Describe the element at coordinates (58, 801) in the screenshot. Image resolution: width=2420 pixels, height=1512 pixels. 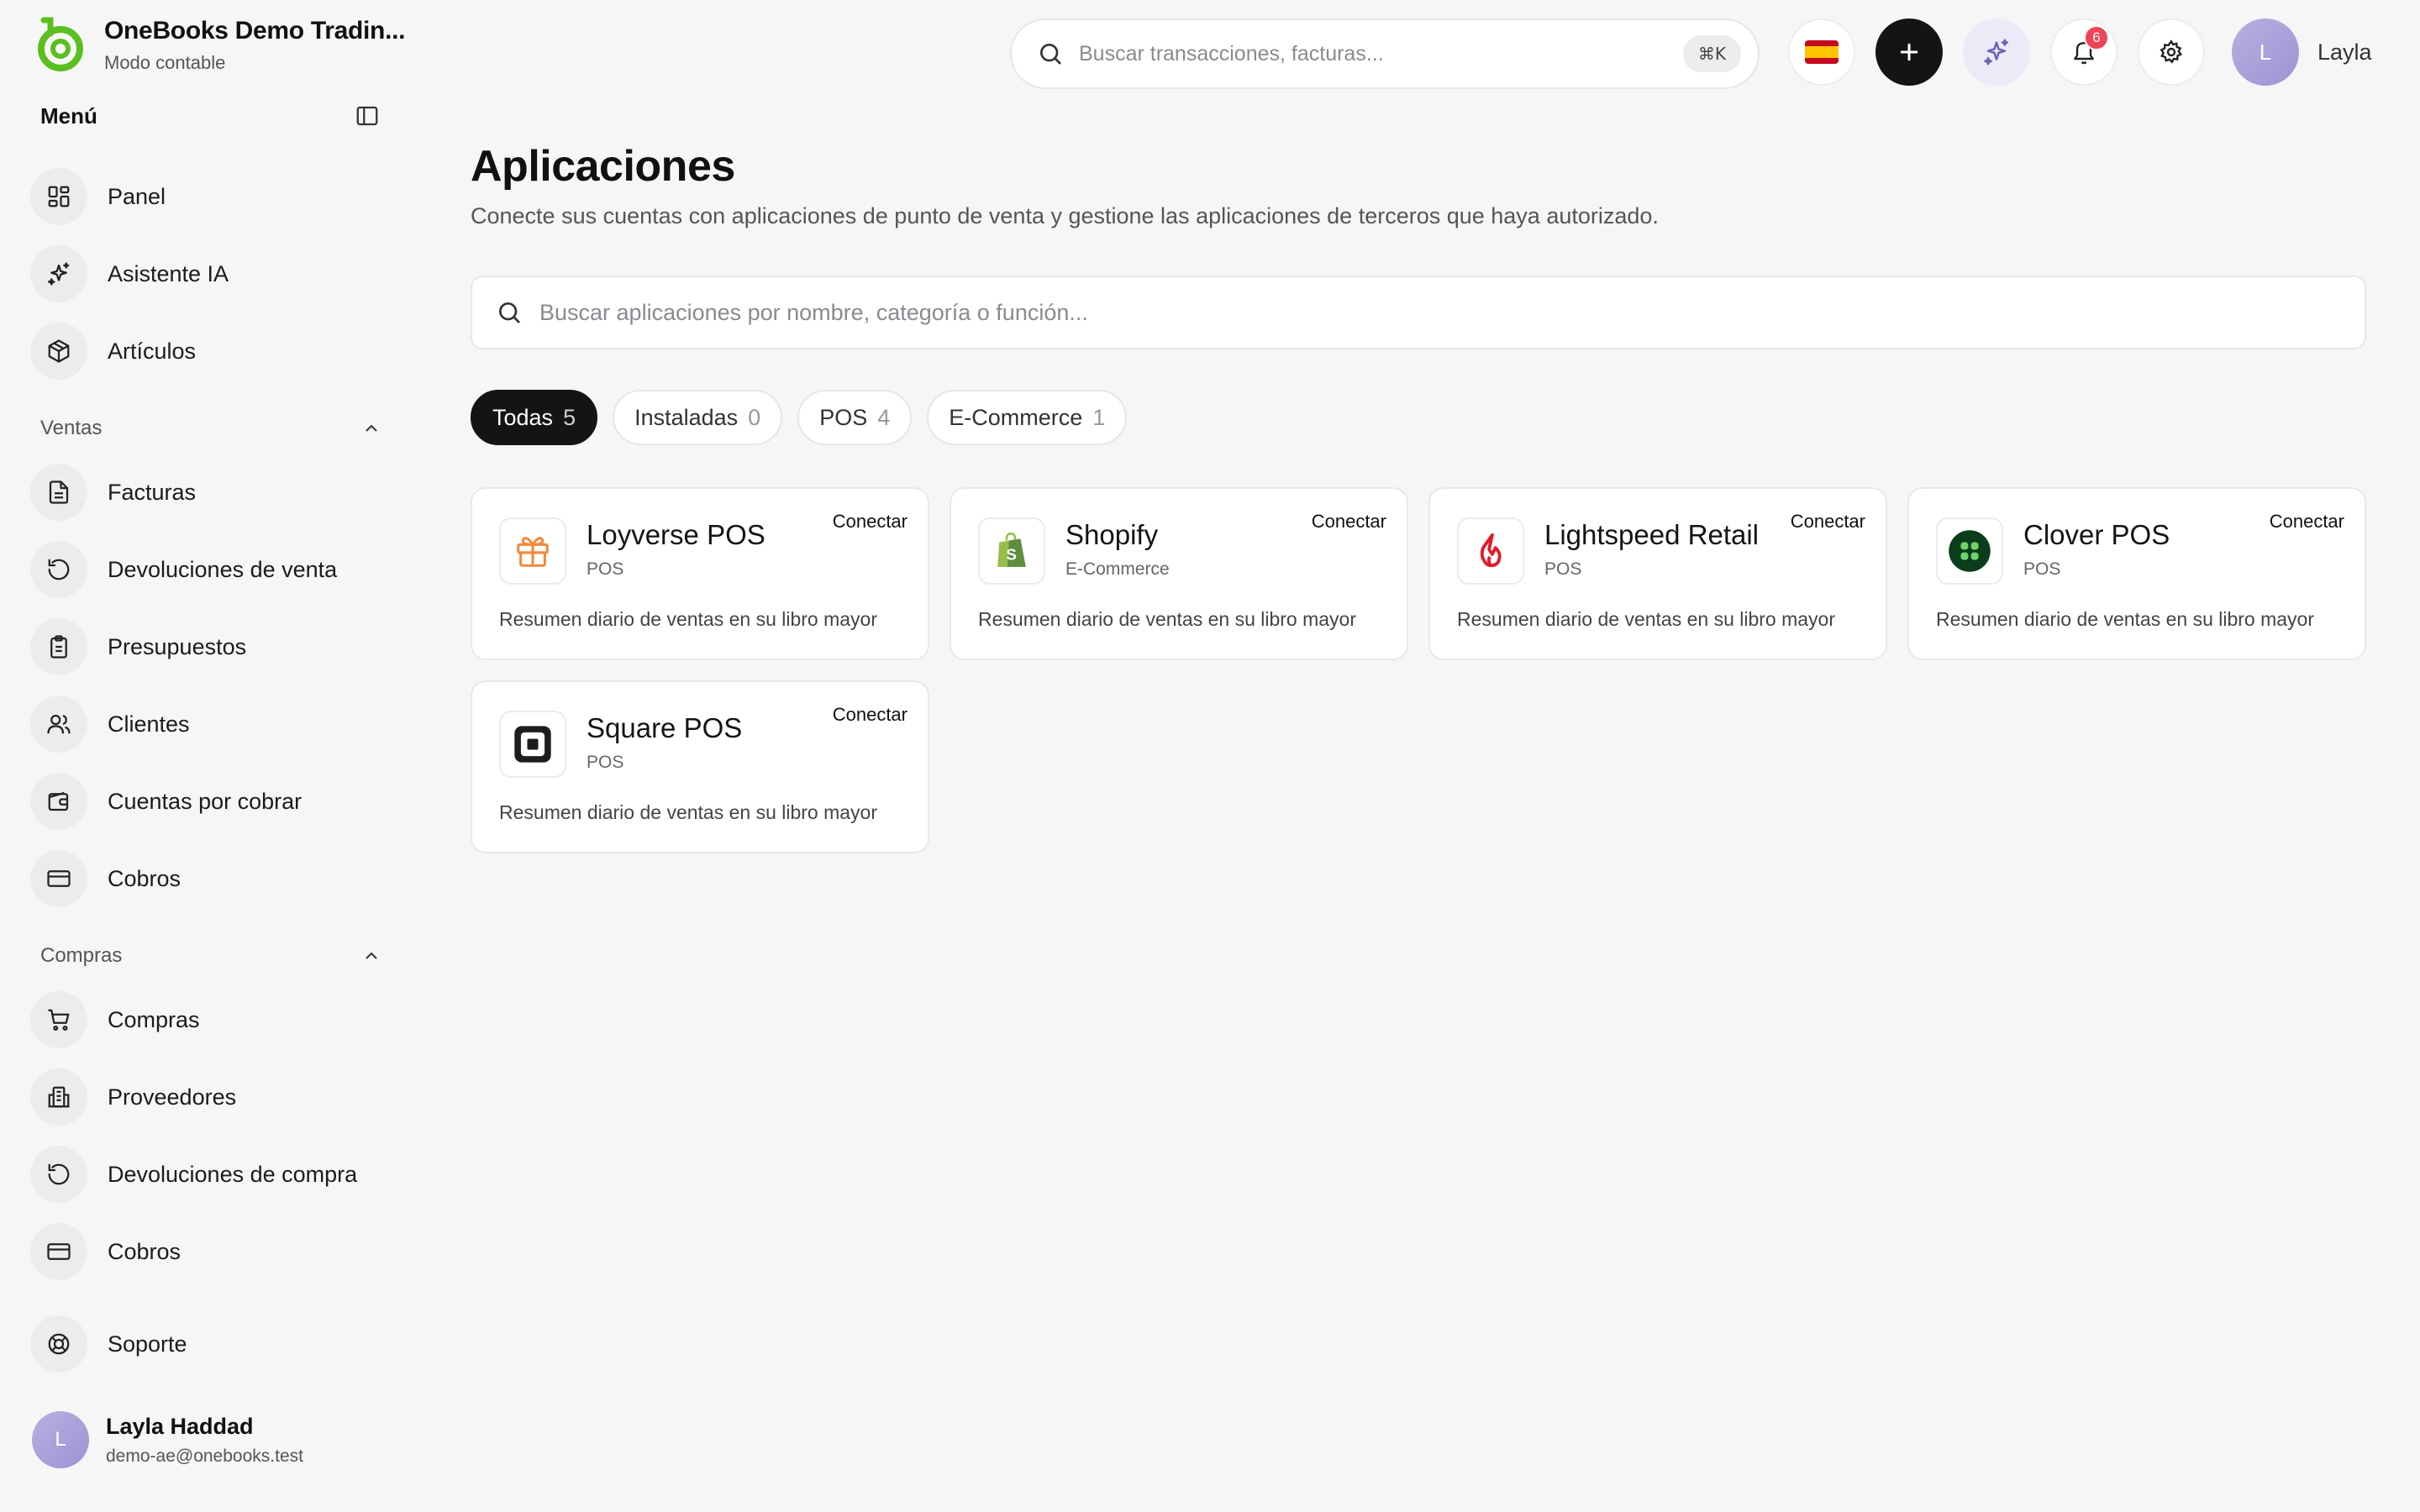
I see `wallet-icon` at that location.